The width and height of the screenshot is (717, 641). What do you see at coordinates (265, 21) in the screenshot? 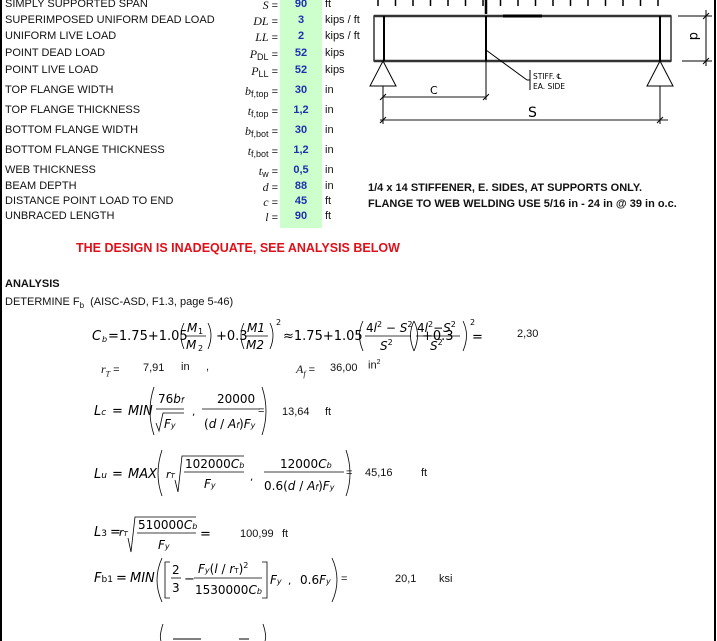
I see `input-symbol: DL =` at bounding box center [265, 21].